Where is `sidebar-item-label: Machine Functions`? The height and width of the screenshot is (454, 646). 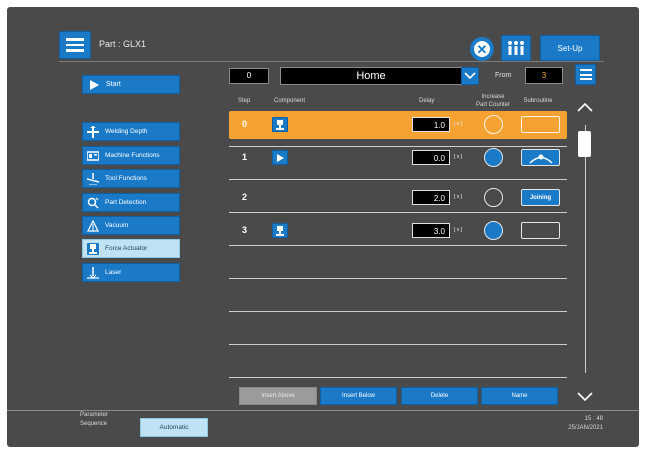 sidebar-item-label: Machine Functions is located at coordinates (132, 155).